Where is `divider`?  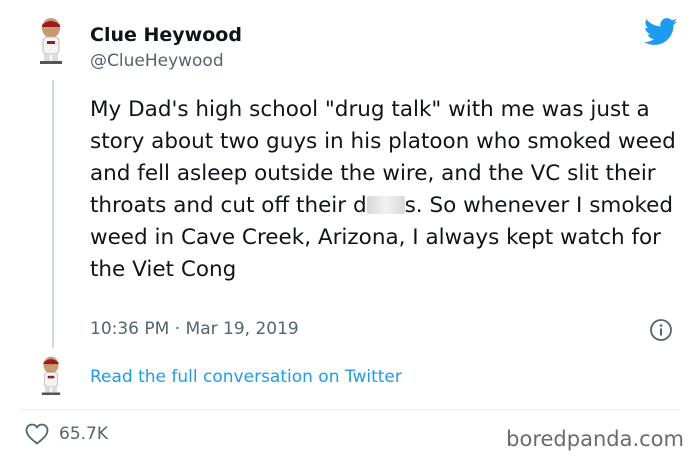
divider is located at coordinates (350, 409).